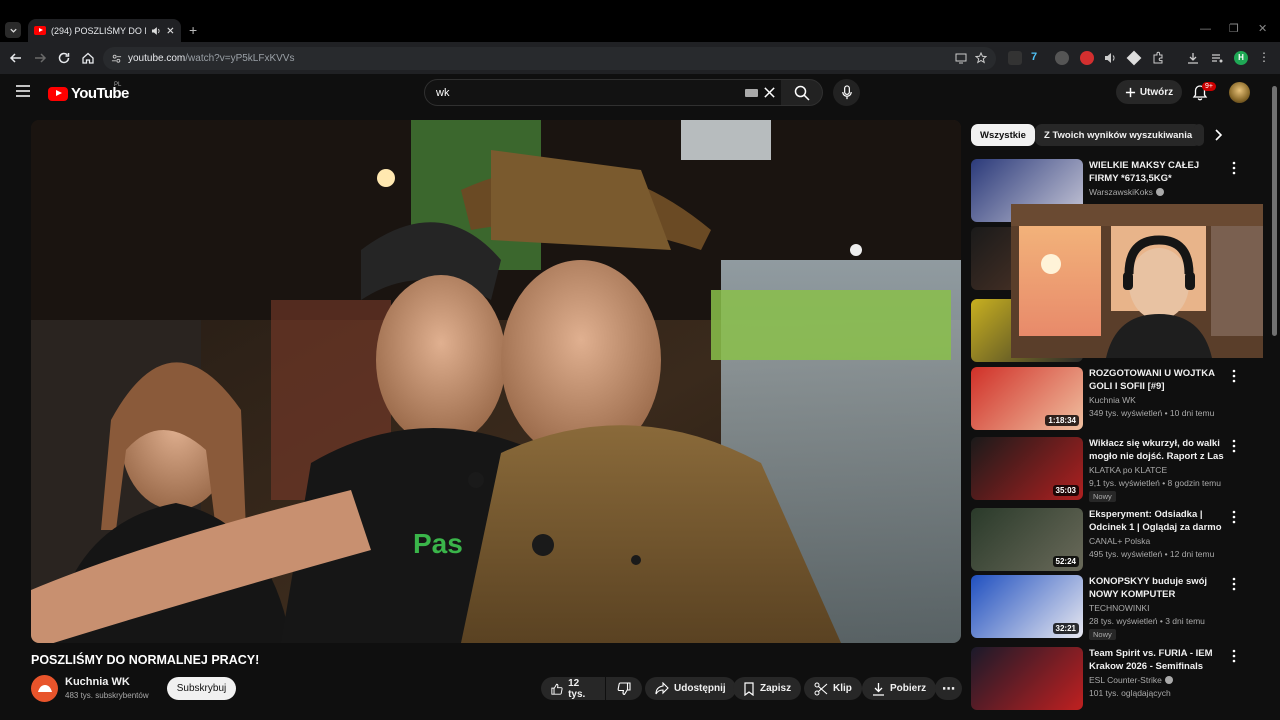 The height and width of the screenshot is (720, 1280). I want to click on new-badge: Nowy, so click(1102, 634).